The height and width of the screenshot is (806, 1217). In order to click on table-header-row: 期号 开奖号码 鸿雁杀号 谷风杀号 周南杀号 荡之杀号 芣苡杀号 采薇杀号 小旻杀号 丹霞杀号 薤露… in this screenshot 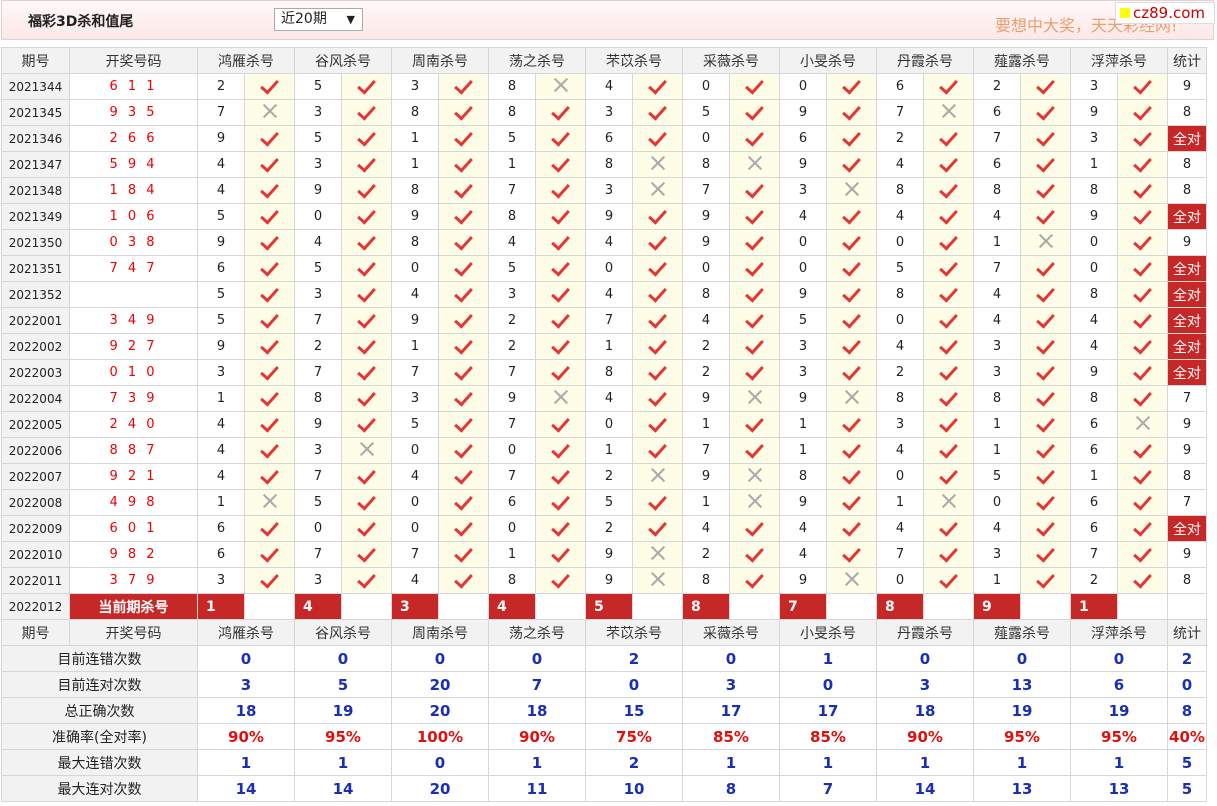, I will do `click(604, 632)`.